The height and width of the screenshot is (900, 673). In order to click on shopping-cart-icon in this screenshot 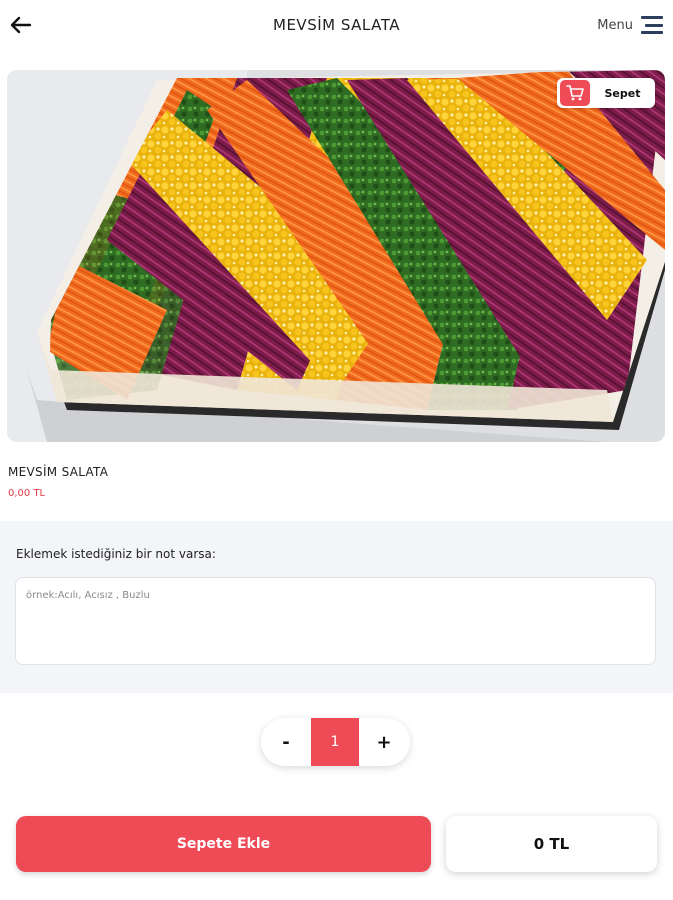, I will do `click(575, 93)`.